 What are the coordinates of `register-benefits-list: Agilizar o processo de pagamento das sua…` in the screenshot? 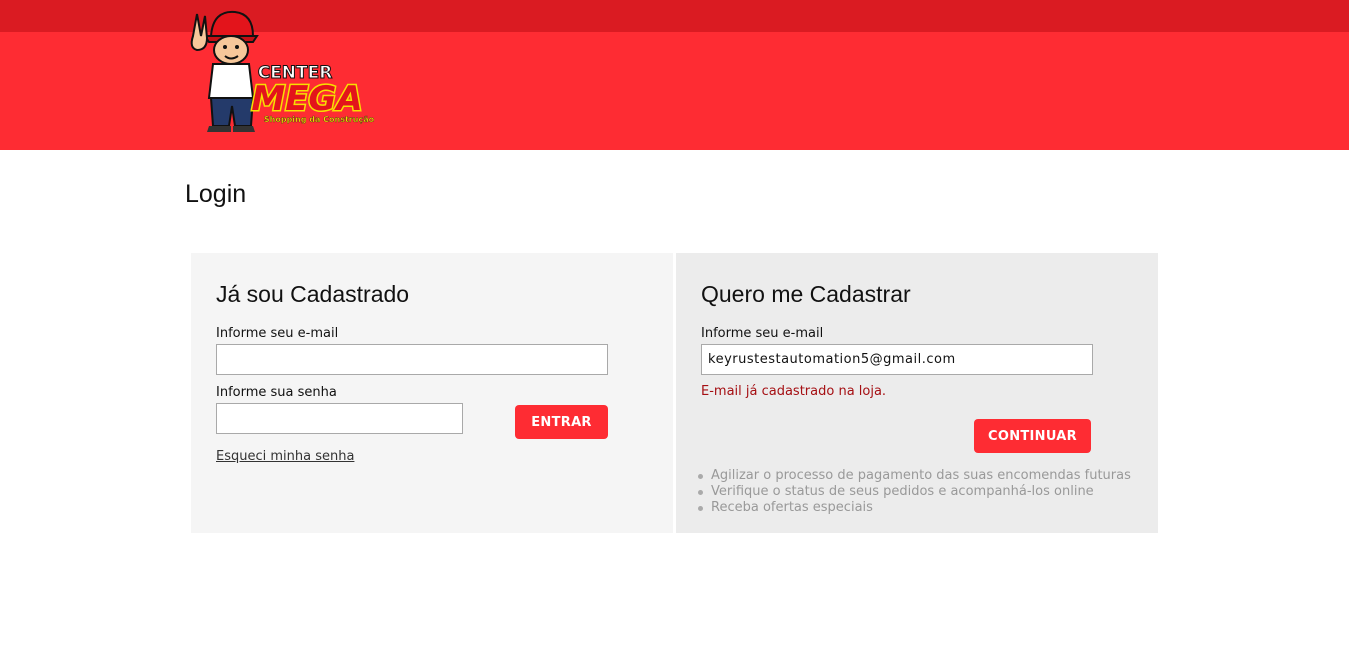 It's located at (914, 492).